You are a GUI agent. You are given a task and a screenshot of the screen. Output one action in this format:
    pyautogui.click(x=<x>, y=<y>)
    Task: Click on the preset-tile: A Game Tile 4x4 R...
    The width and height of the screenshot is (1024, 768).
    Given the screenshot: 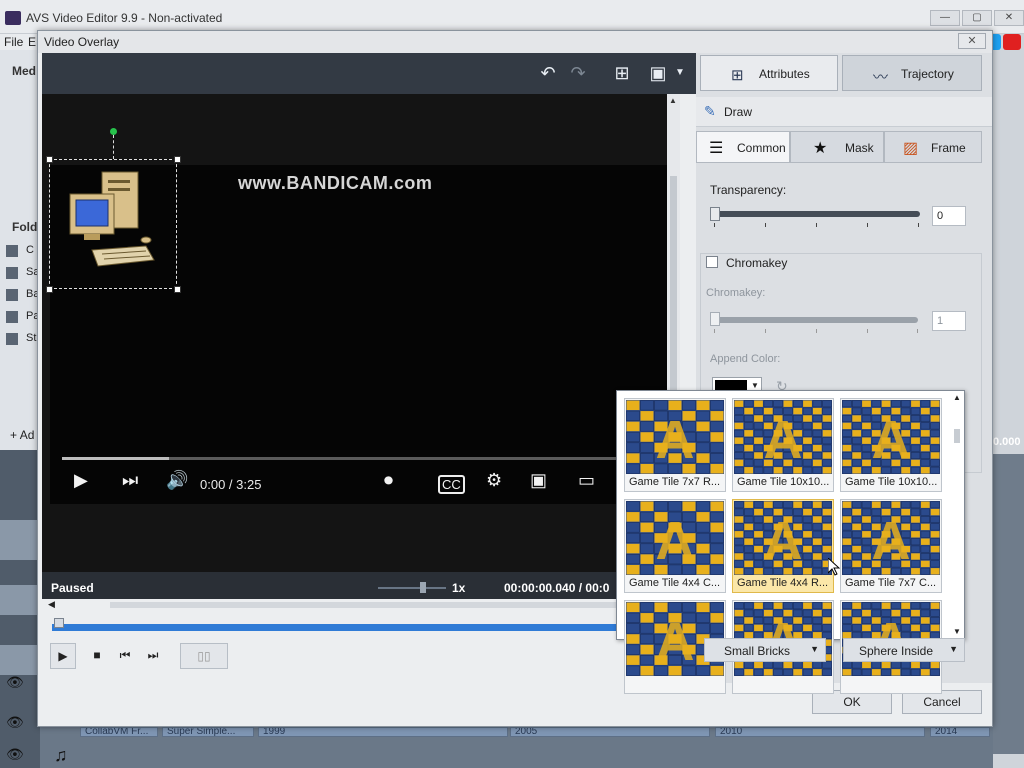 What is the action you would take?
    pyautogui.click(x=783, y=546)
    